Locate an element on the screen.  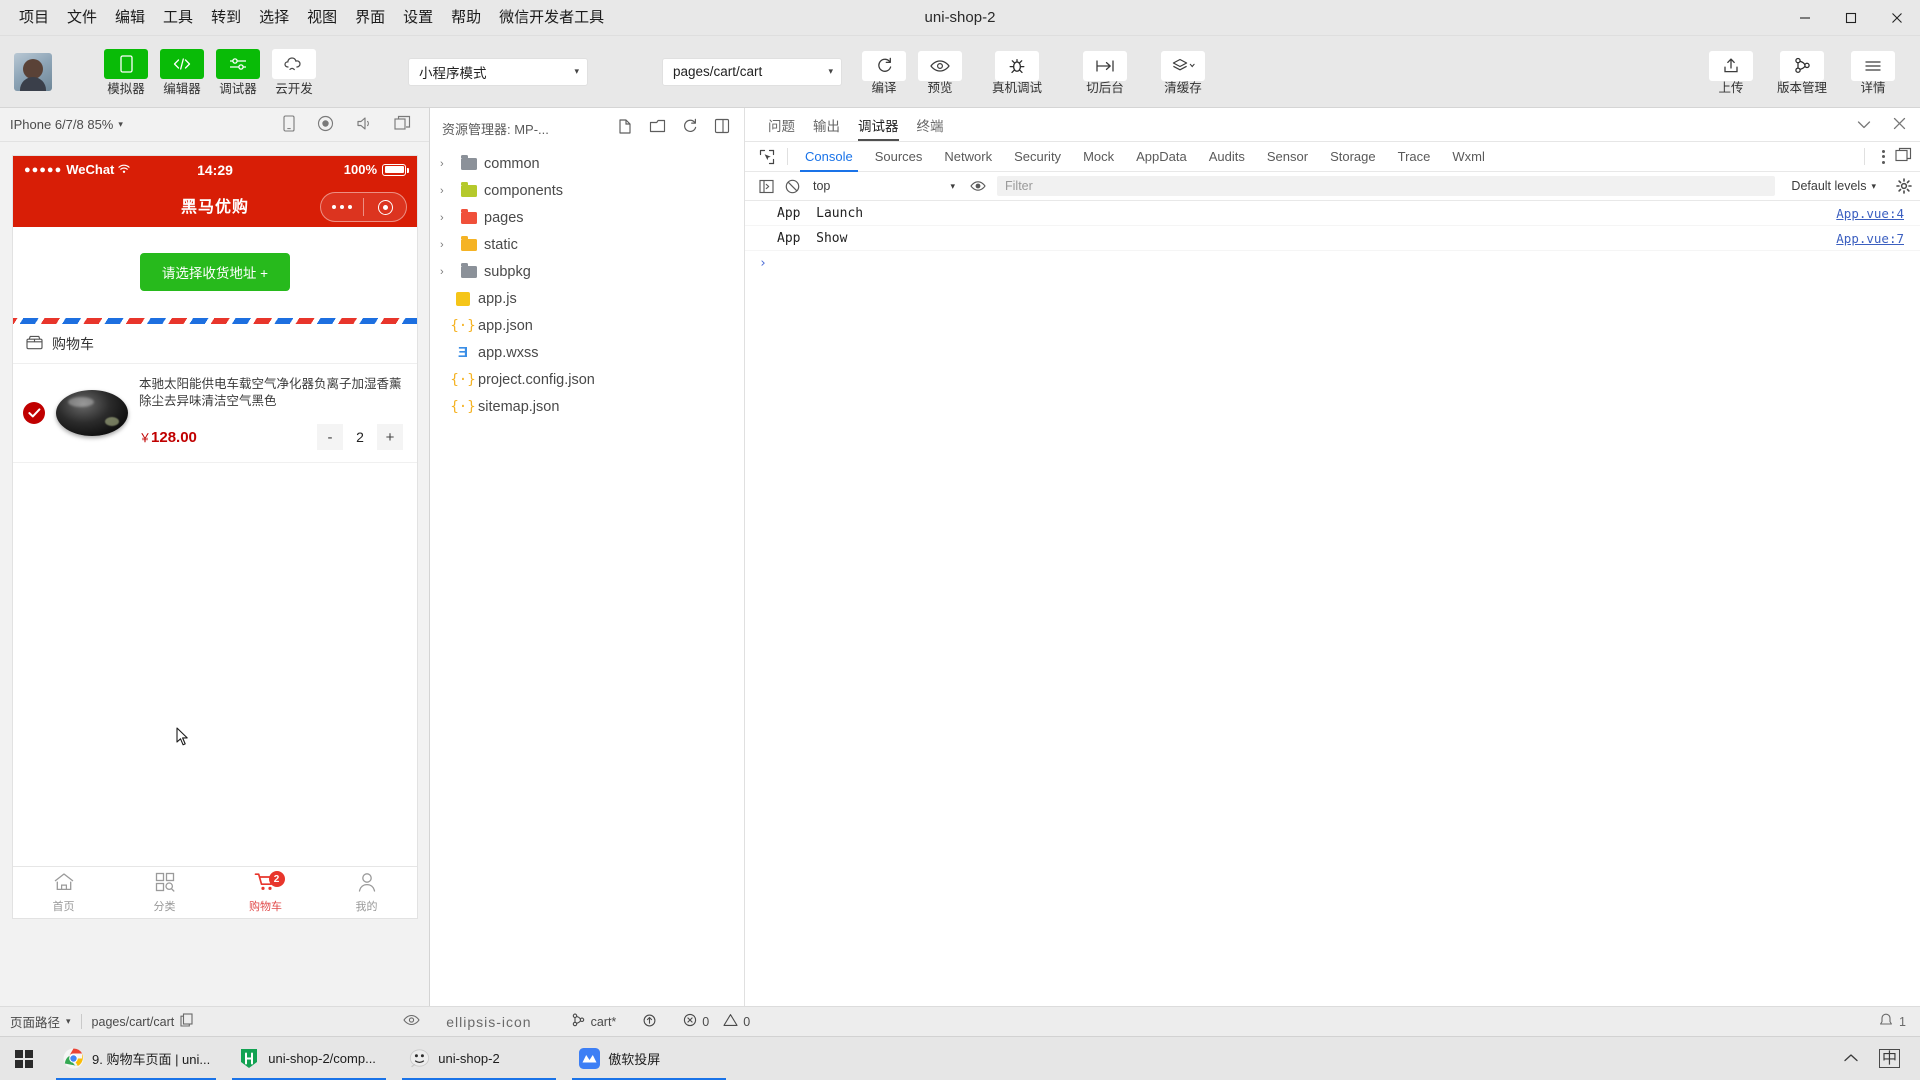
choose-address-button: 请选择收货地址 + is located at coordinates (215, 272).